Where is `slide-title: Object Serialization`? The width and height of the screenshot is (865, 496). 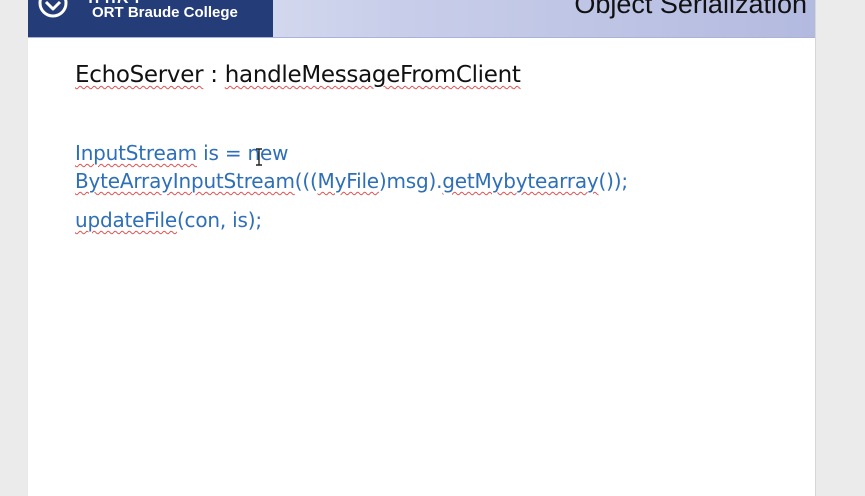 slide-title: Object Serialization is located at coordinates (690, 9).